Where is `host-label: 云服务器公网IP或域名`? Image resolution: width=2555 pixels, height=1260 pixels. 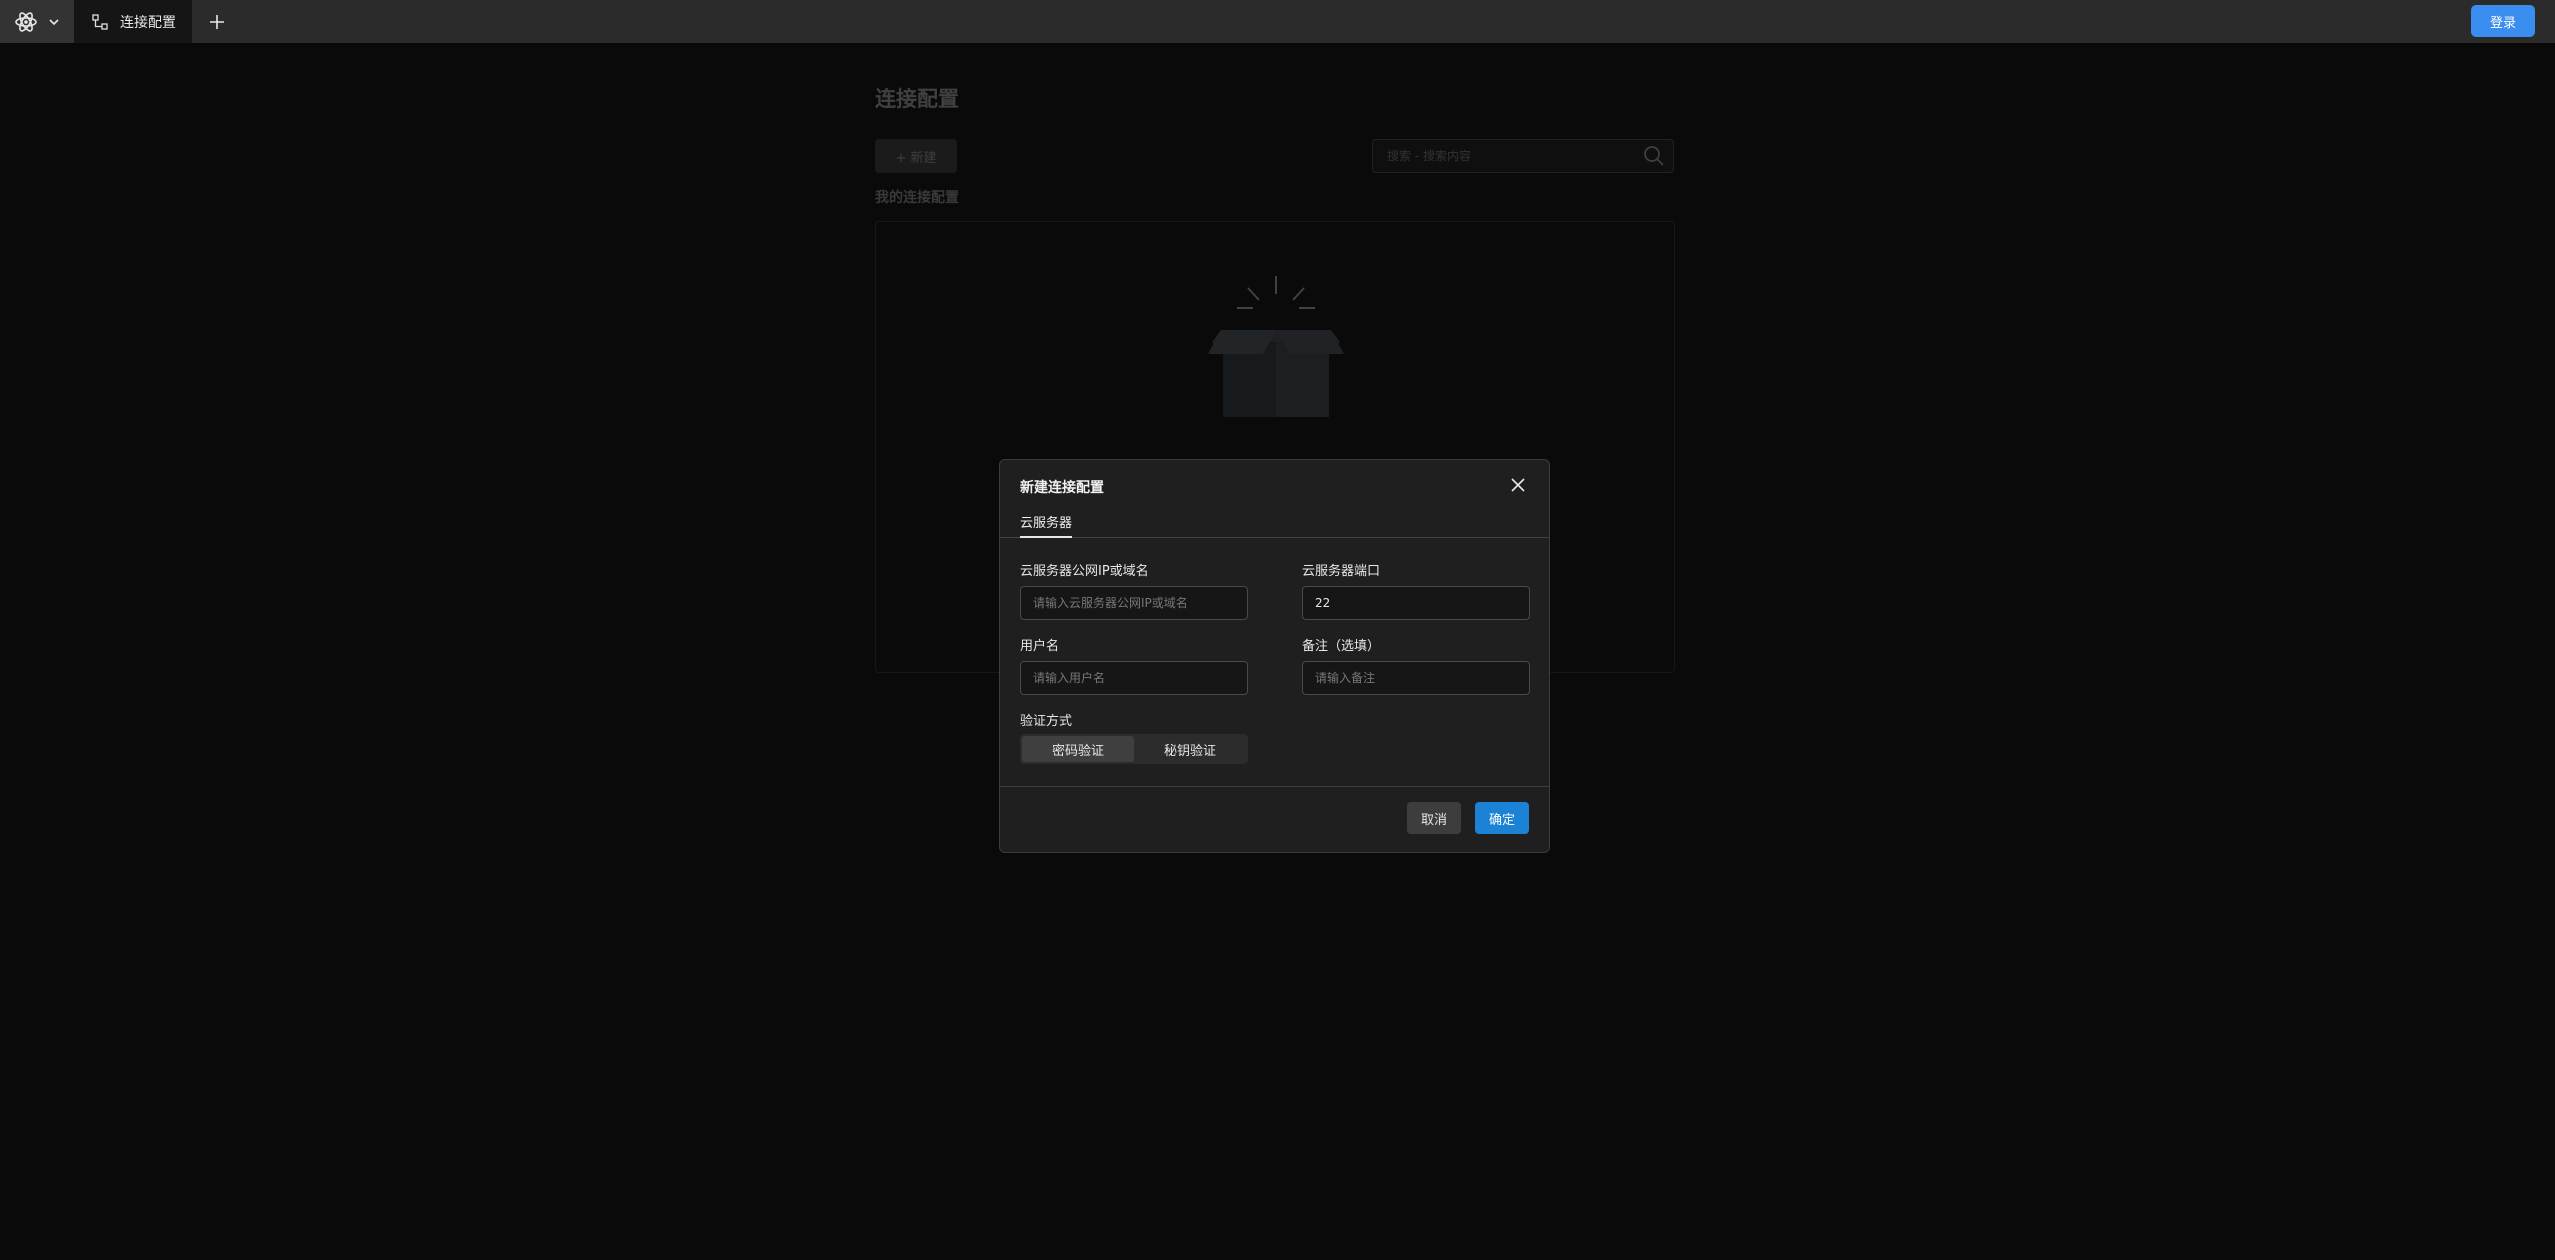
host-label: 云服务器公网IP或域名 is located at coordinates (1084, 571).